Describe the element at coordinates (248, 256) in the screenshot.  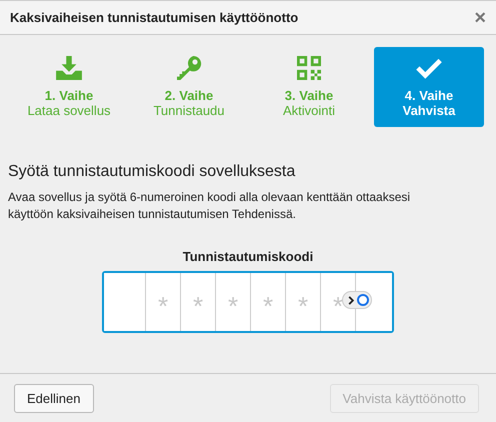
I see `field-label: Tunnistautumiskoodi` at that location.